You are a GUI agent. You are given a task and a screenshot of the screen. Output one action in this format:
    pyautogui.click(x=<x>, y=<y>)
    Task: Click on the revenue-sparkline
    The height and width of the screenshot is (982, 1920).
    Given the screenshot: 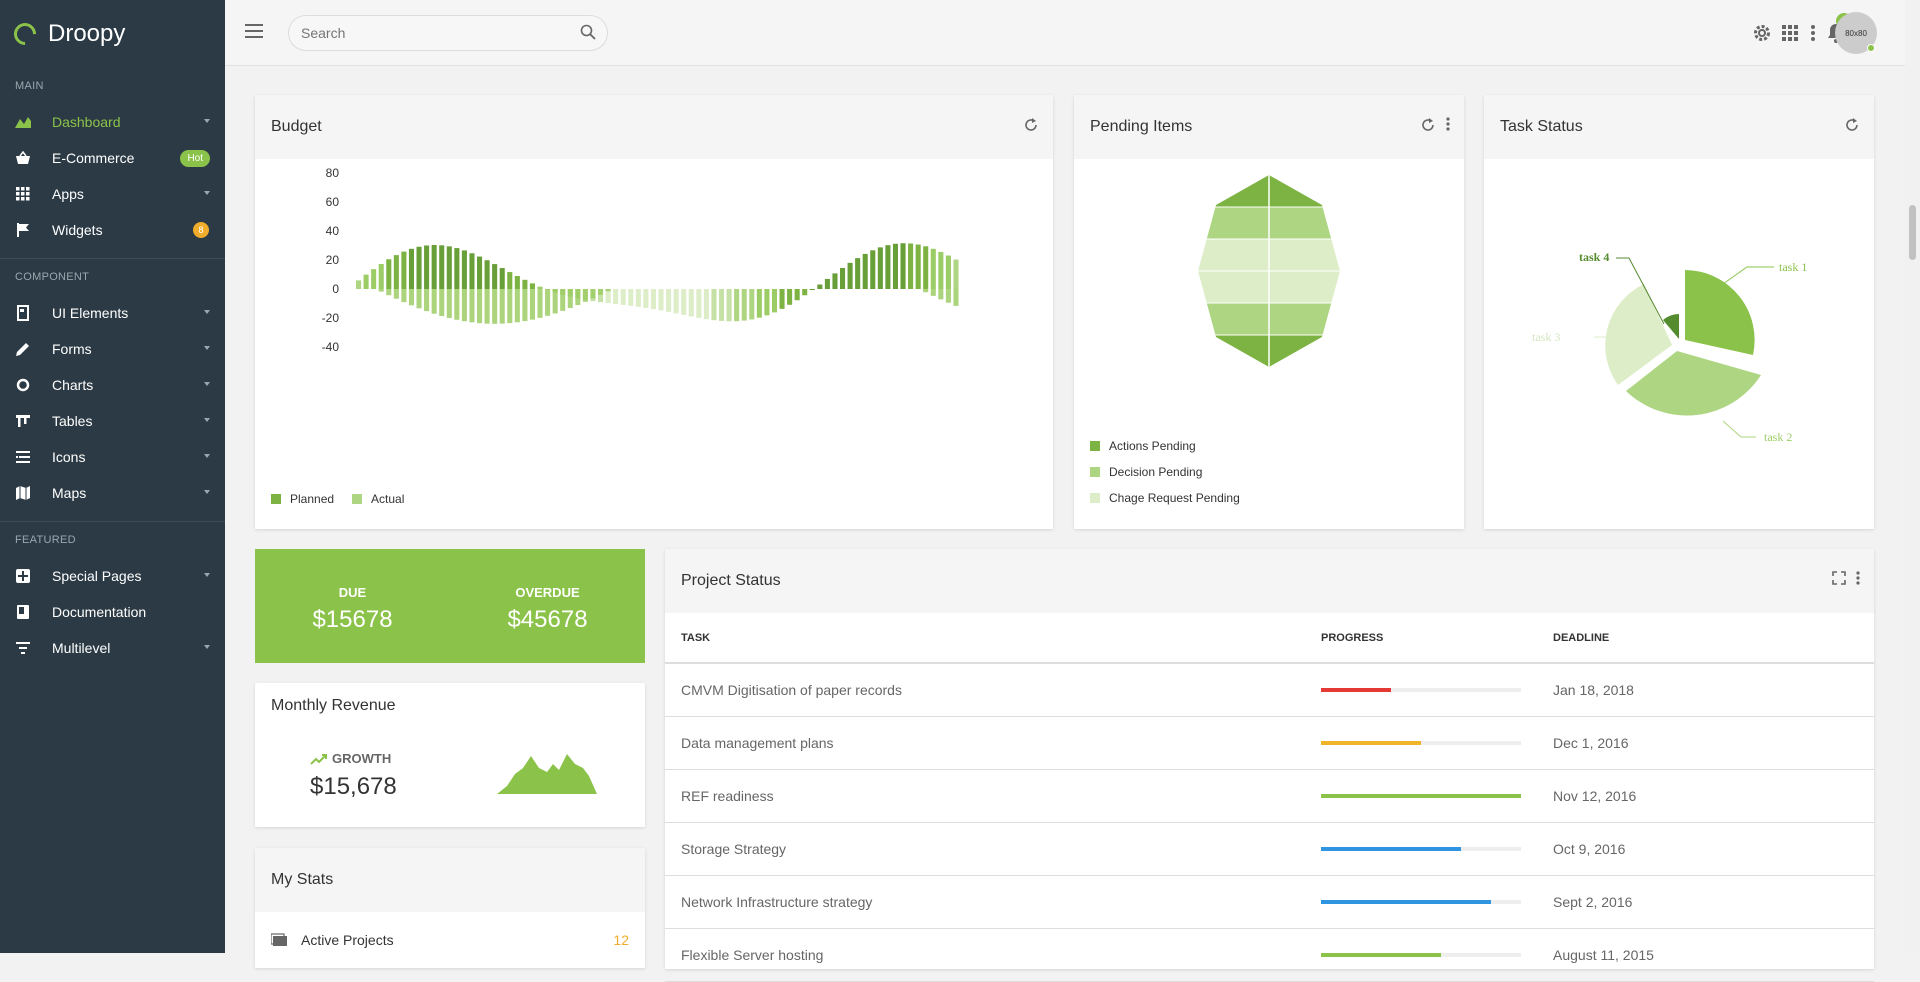 What is the action you would take?
    pyautogui.click(x=547, y=774)
    